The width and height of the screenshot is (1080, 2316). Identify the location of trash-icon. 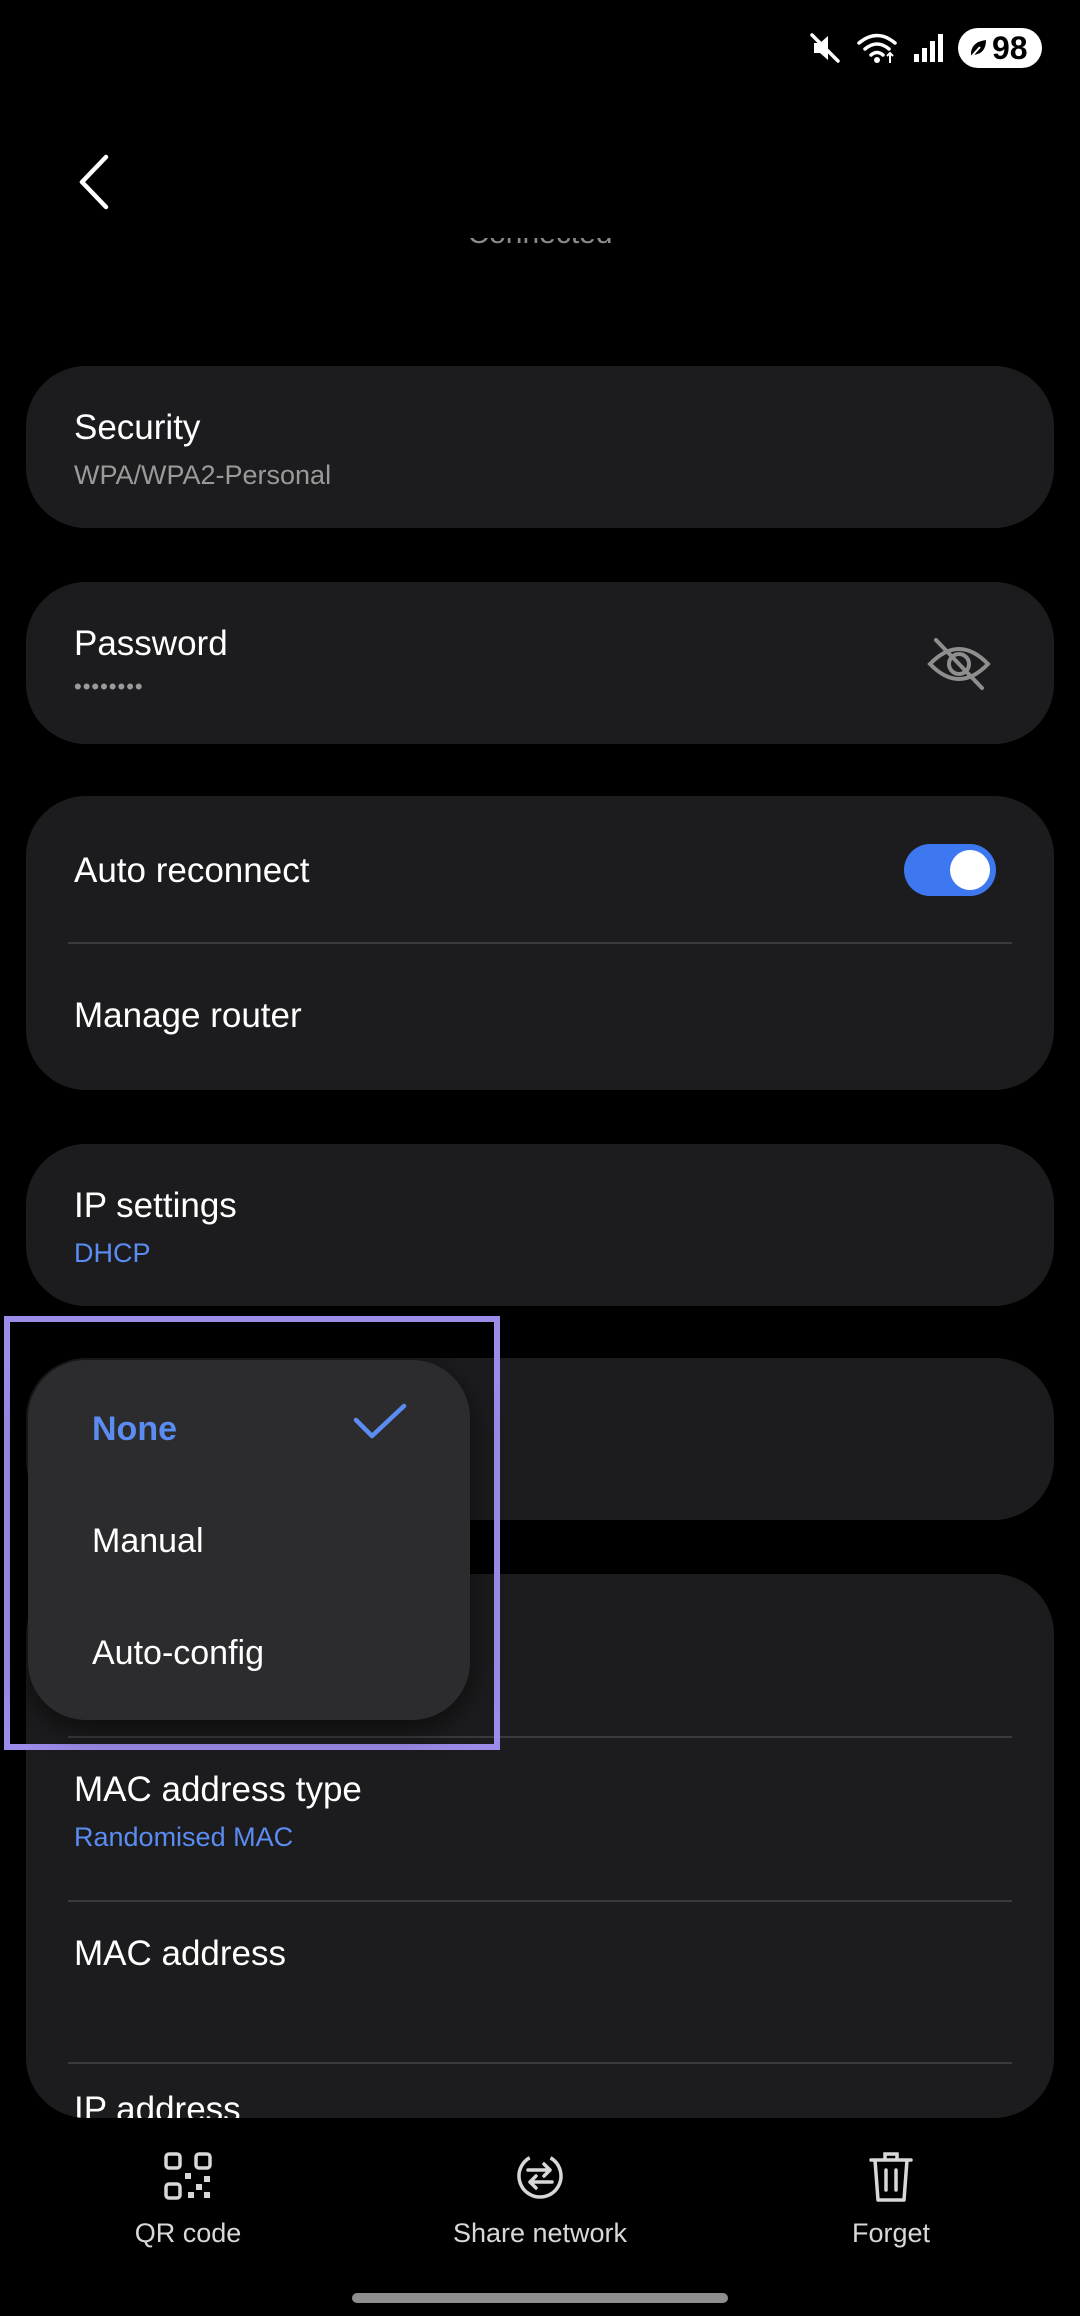
(891, 2177).